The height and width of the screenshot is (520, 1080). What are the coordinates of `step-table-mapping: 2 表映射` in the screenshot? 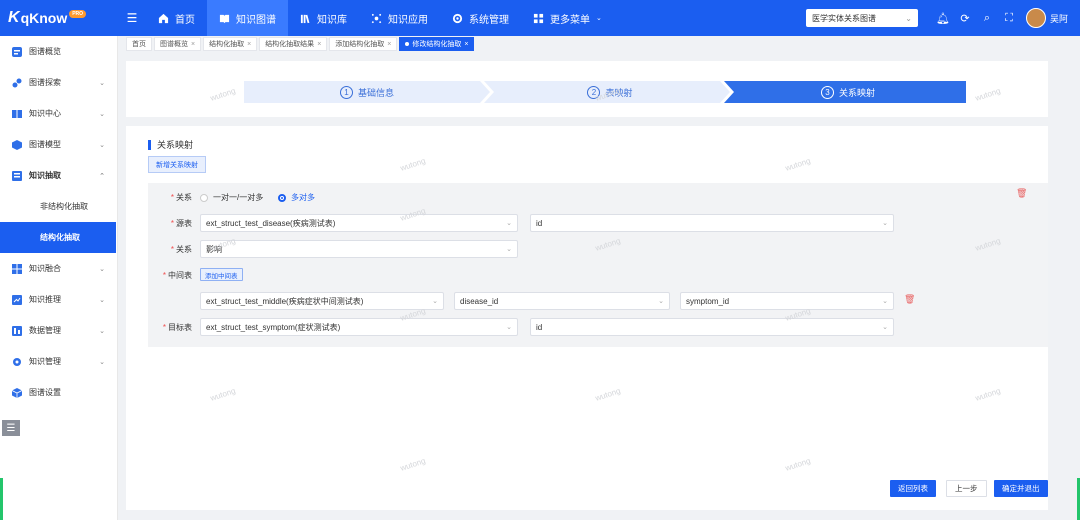 It's located at (610, 92).